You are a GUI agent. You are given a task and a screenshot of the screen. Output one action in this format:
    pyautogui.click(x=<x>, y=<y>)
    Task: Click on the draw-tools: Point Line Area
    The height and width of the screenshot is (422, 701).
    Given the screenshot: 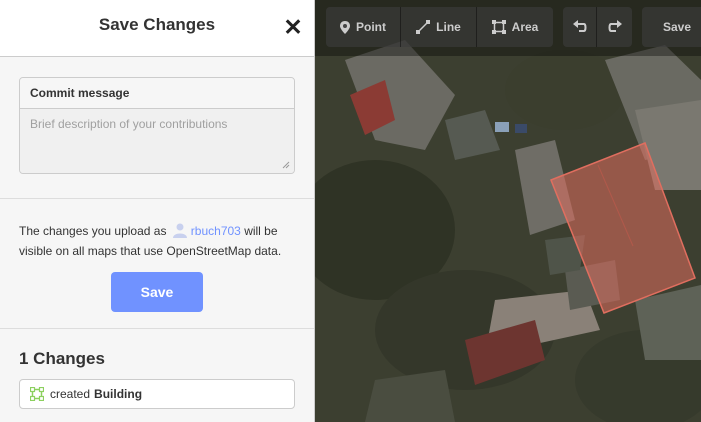 What is the action you would take?
    pyautogui.click(x=439, y=27)
    